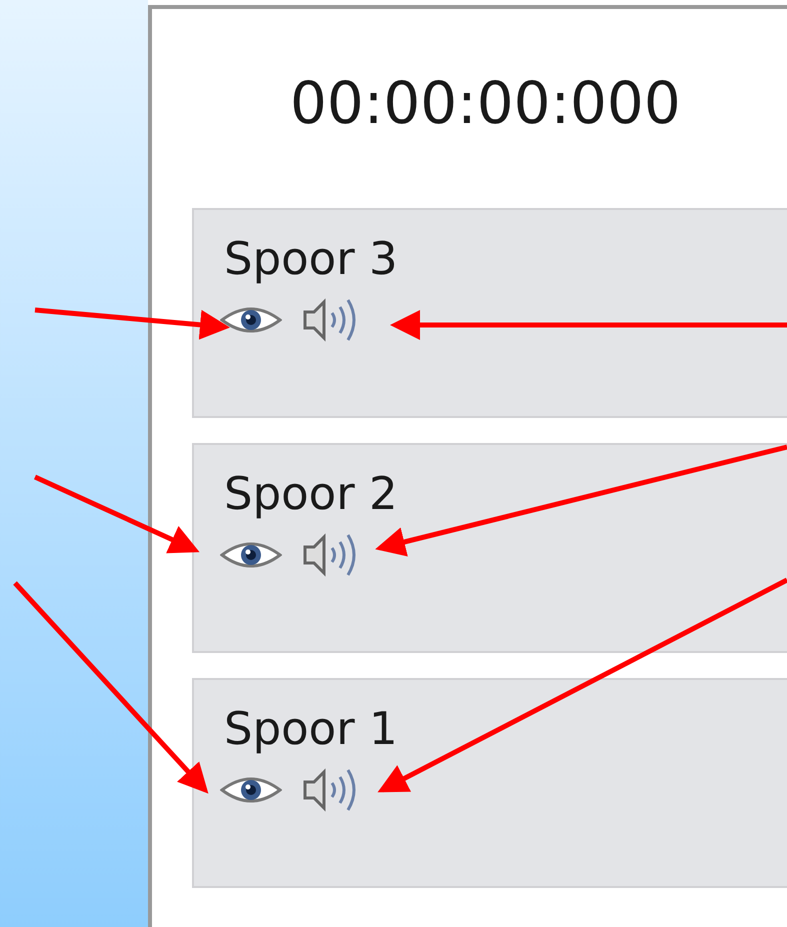 The height and width of the screenshot is (927, 787). Describe the element at coordinates (311, 729) in the screenshot. I see `track-name: Spoor 1` at that location.